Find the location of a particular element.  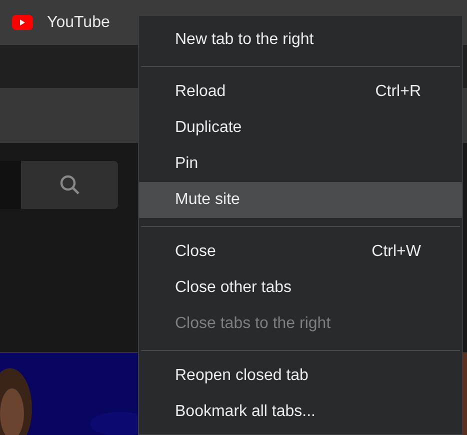

menu-item: Duplicate is located at coordinates (300, 128).